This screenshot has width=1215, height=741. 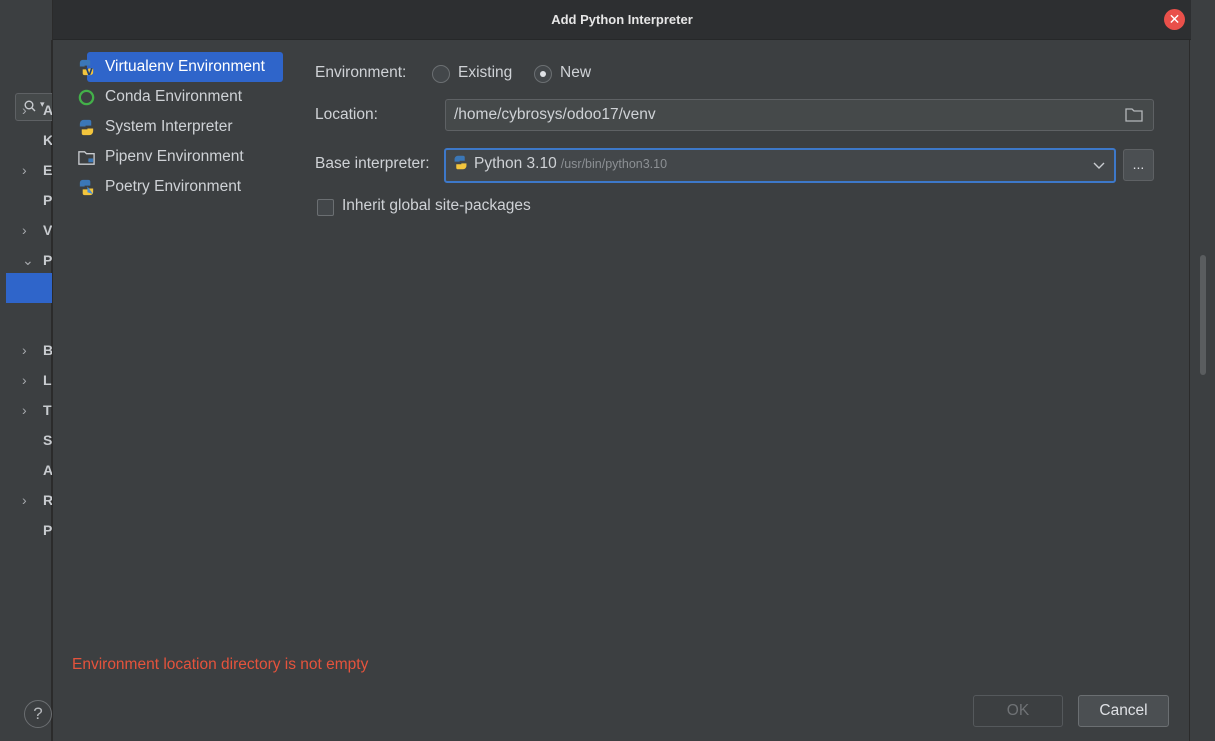 I want to click on env-item-label: System Interpreter, so click(x=169, y=126).